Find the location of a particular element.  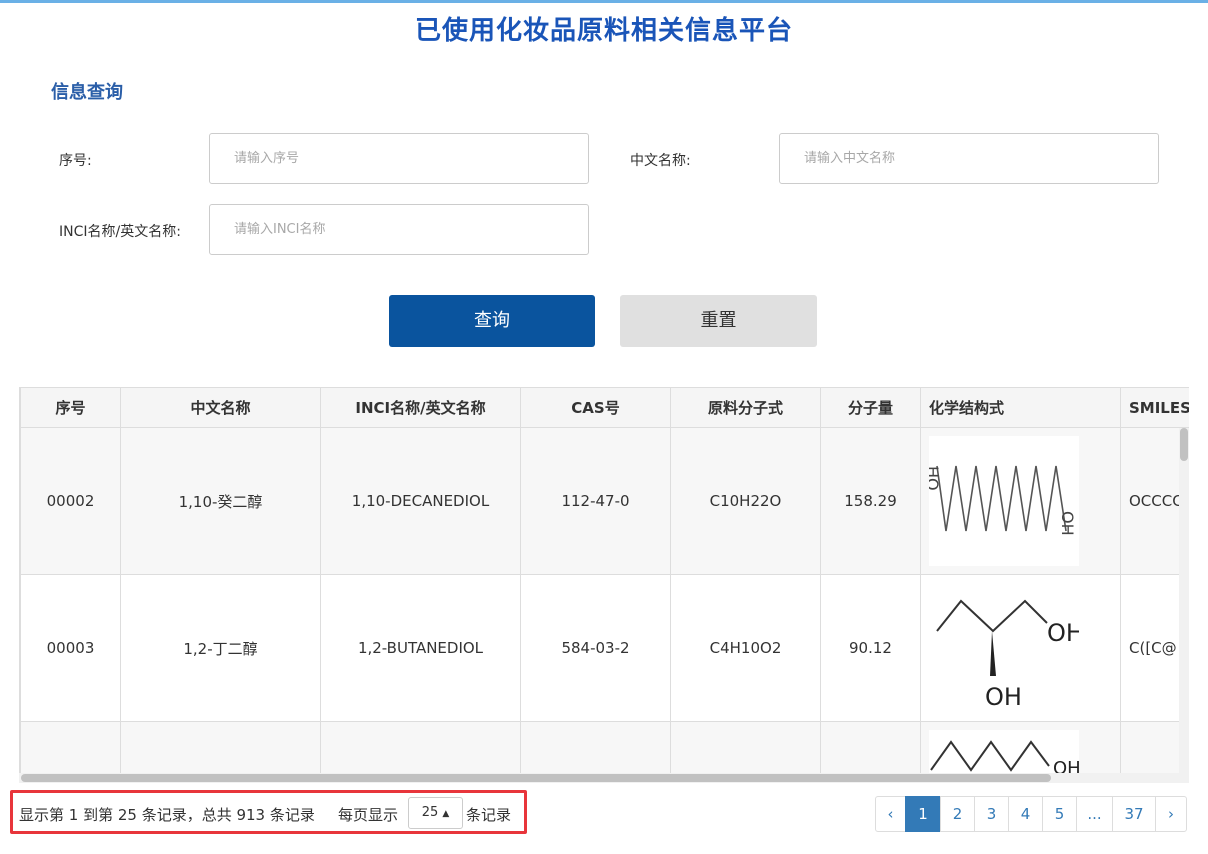

page-button-1: 1 is located at coordinates (923, 814).